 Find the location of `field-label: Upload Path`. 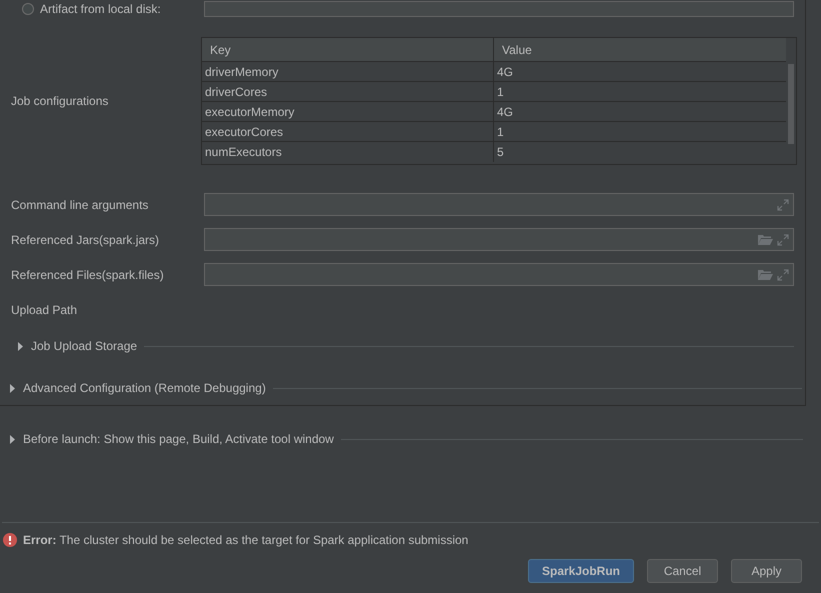

field-label: Upload Path is located at coordinates (44, 310).